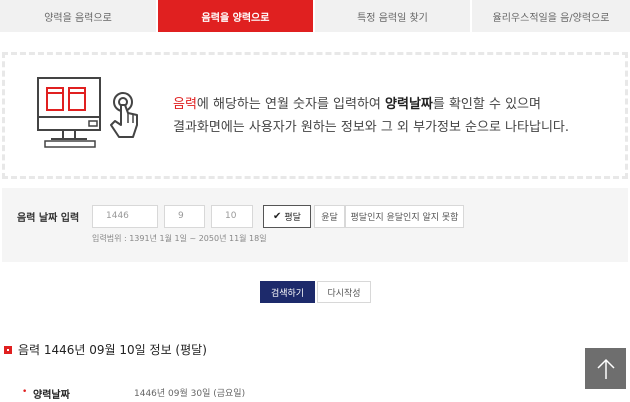  Describe the element at coordinates (232, 216) in the screenshot. I see `day-input: 10` at that location.